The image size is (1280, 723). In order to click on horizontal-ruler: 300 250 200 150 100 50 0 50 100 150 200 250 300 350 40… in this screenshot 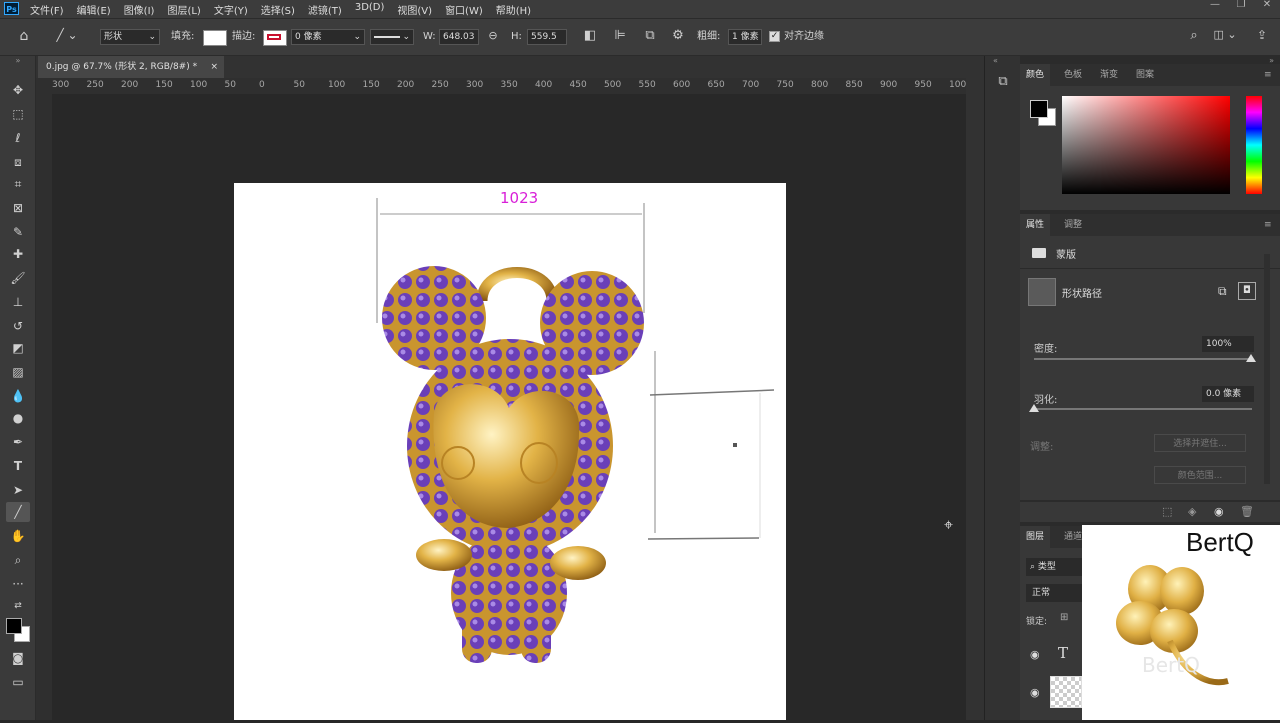, I will do `click(509, 86)`.